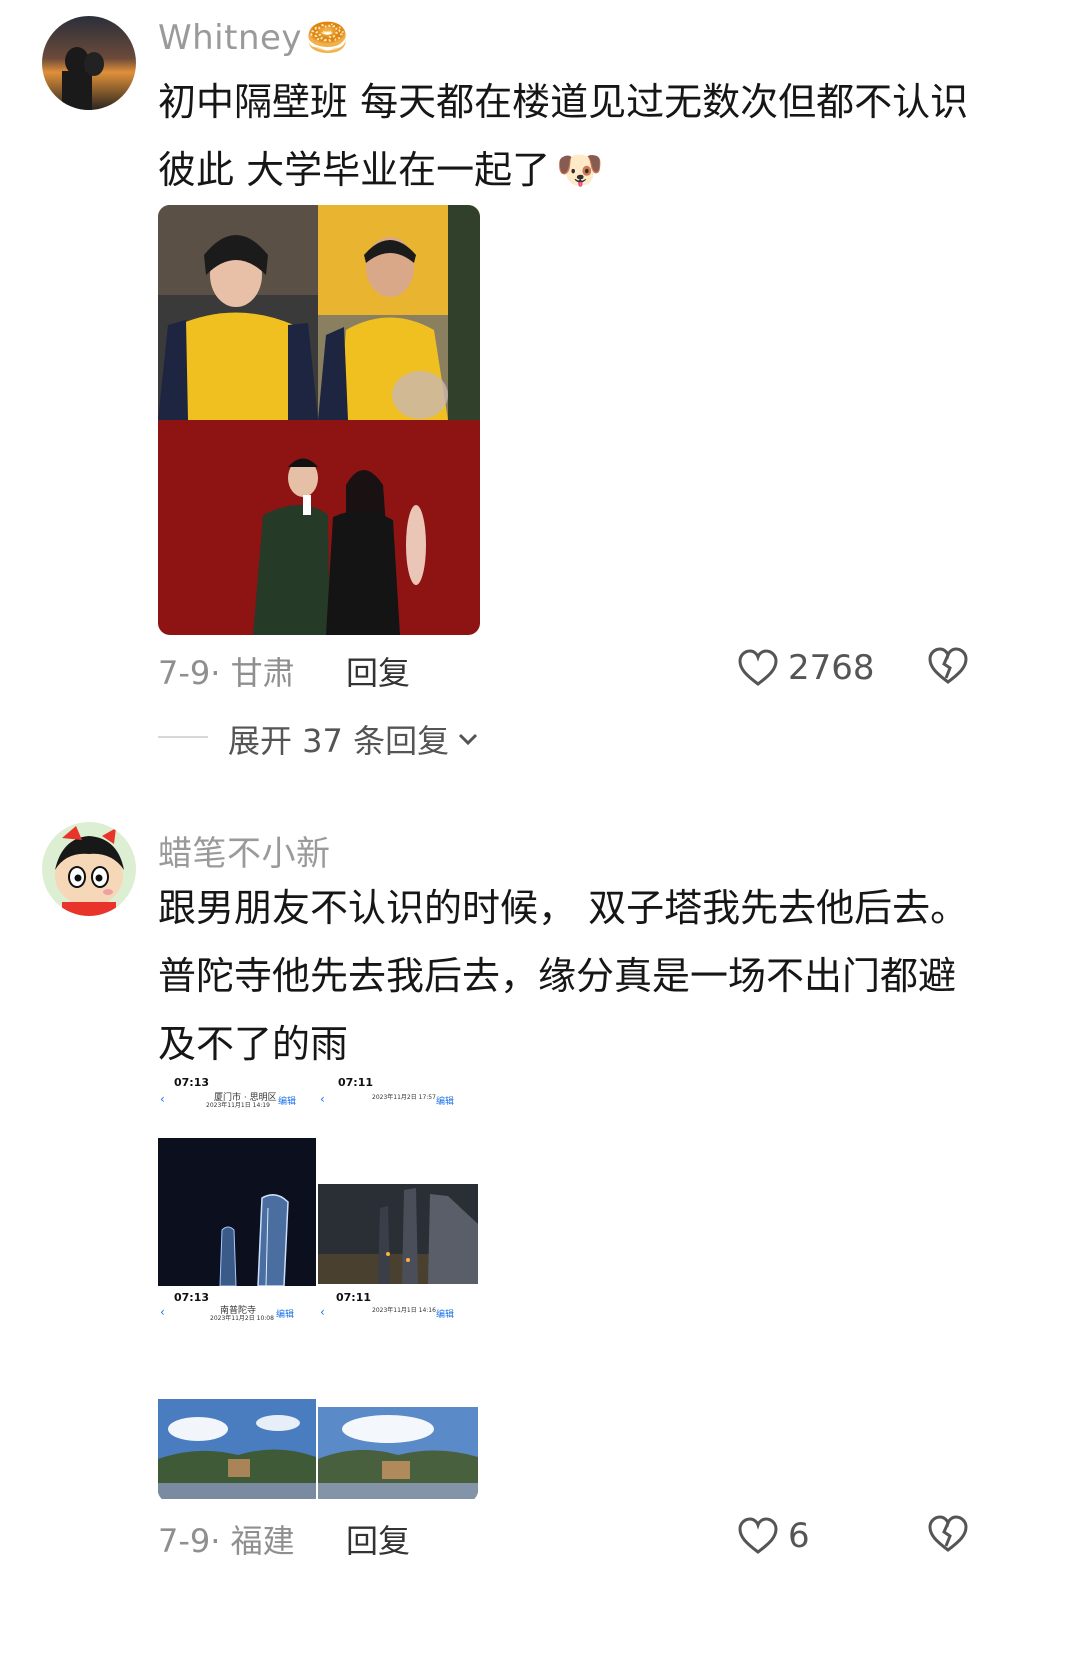 The height and width of the screenshot is (1672, 1080). Describe the element at coordinates (563, 102) in the screenshot. I see `comment-line-1: 初中隔壁班 每天都在楼道见过无数次但都不认识` at that location.